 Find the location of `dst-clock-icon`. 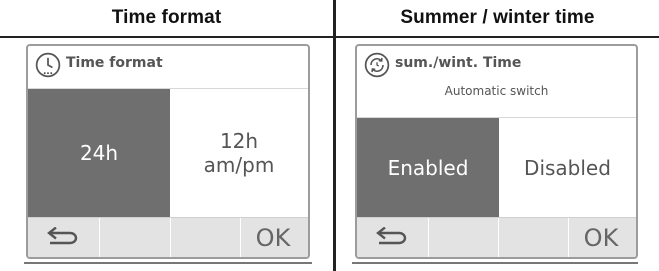

dst-clock-icon is located at coordinates (377, 65).